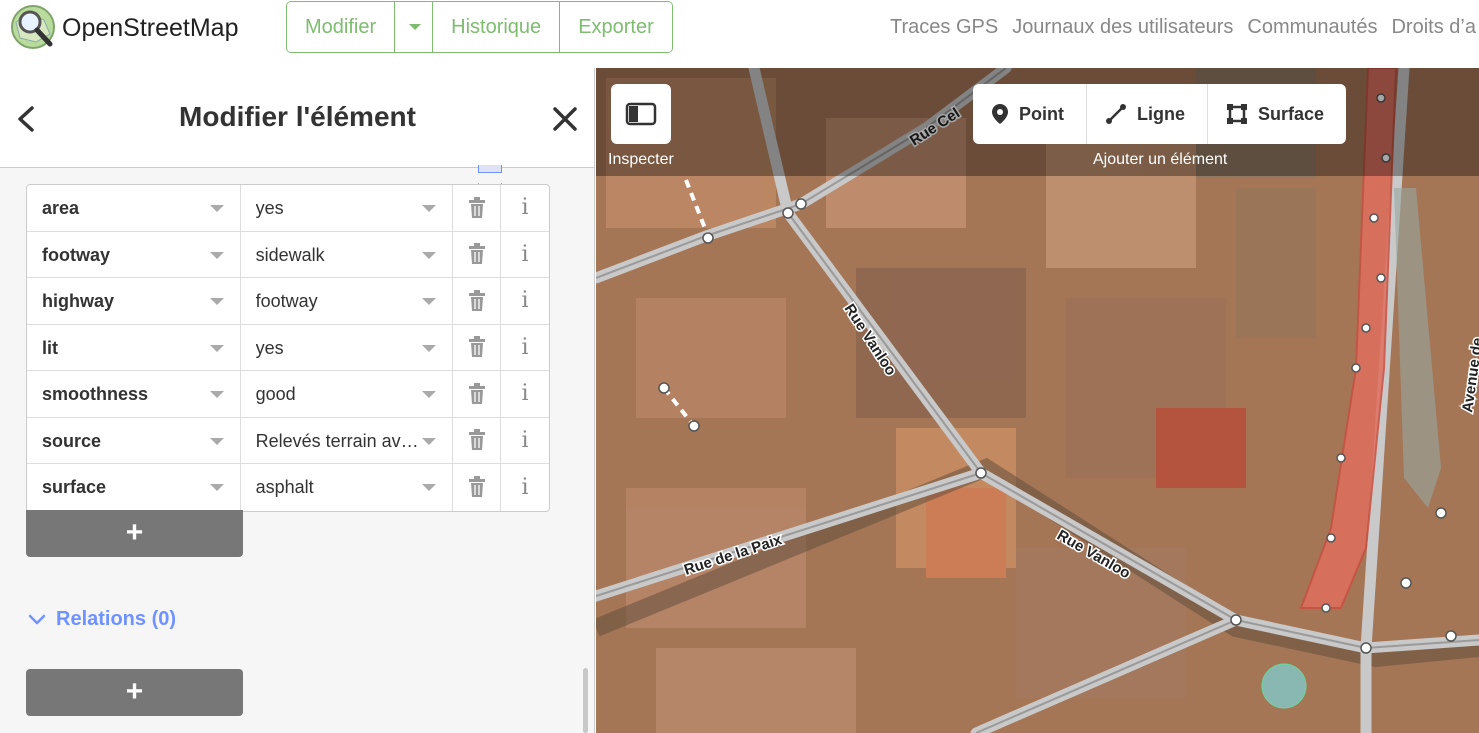  What do you see at coordinates (1000, 114) in the screenshot?
I see `map-pin-icon` at bounding box center [1000, 114].